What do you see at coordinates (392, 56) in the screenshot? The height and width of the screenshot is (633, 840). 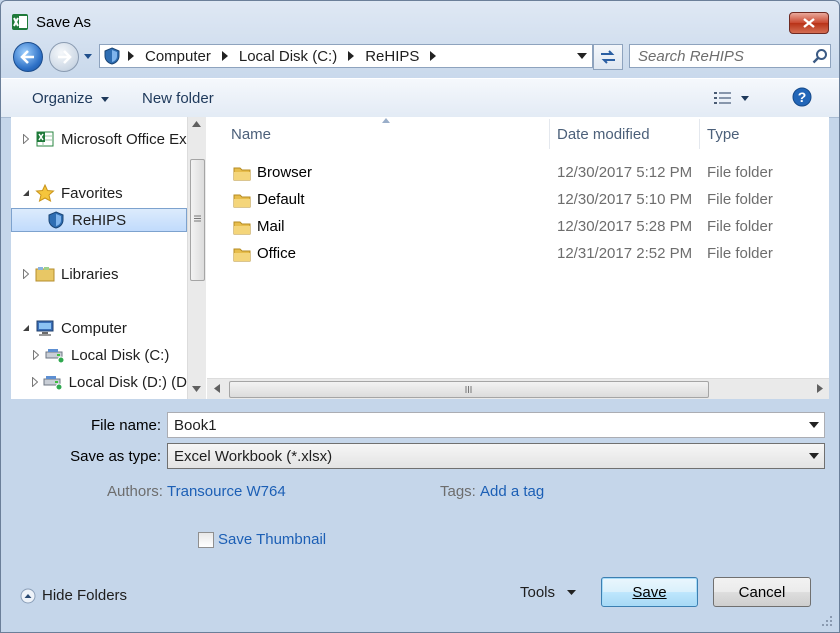 I see `breadcrumb-rehips: ReHIPS` at bounding box center [392, 56].